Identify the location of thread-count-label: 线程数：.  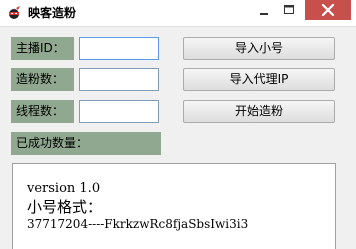
(42, 111).